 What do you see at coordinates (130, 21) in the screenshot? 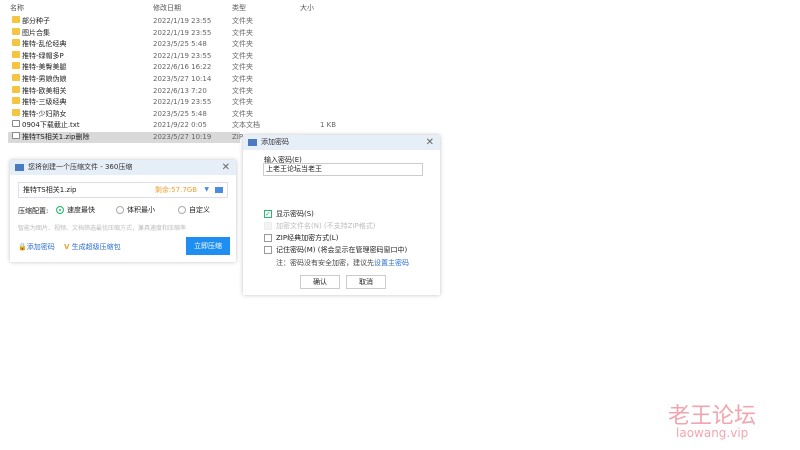
I see `file-row: 部分种子 2022/1/19 23:55 文件夹` at bounding box center [130, 21].